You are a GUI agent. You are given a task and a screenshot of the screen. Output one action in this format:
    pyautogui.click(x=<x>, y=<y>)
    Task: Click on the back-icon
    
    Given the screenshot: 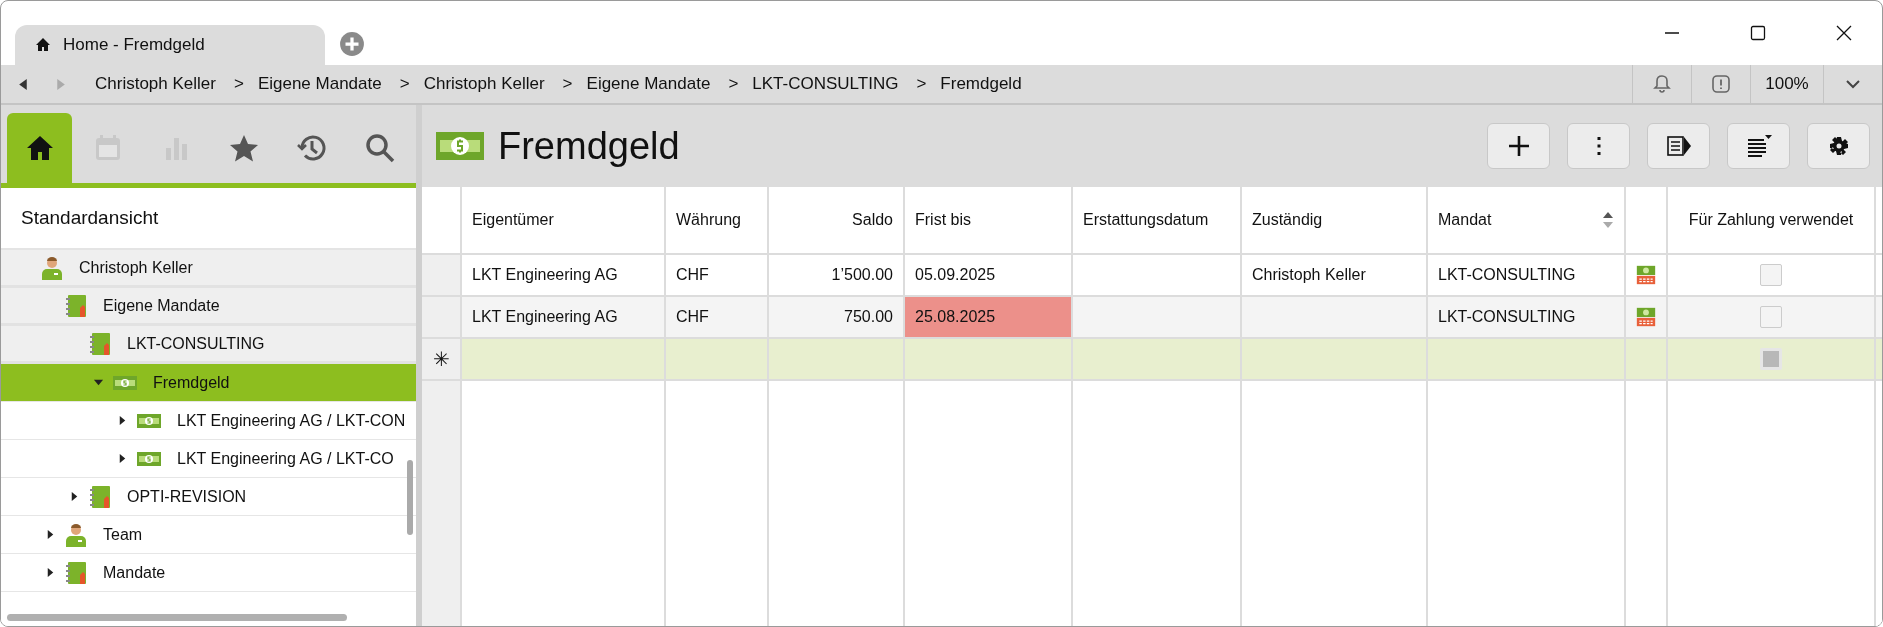 What is the action you would take?
    pyautogui.click(x=23, y=84)
    